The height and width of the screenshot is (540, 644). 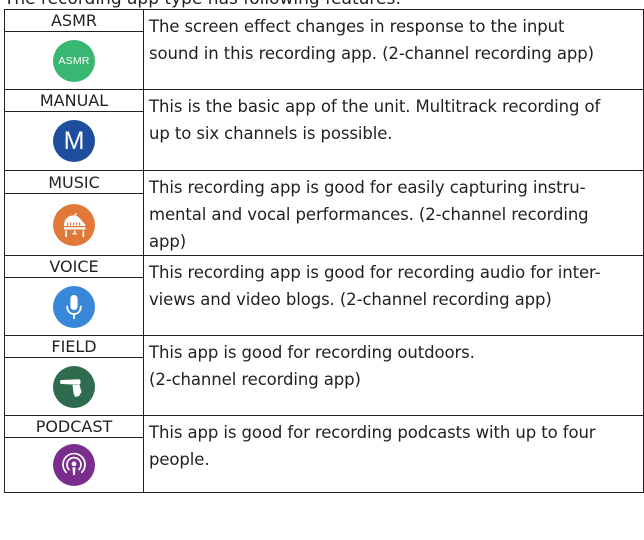 What do you see at coordinates (71, 387) in the screenshot?
I see `shotgun-mic-glyph` at bounding box center [71, 387].